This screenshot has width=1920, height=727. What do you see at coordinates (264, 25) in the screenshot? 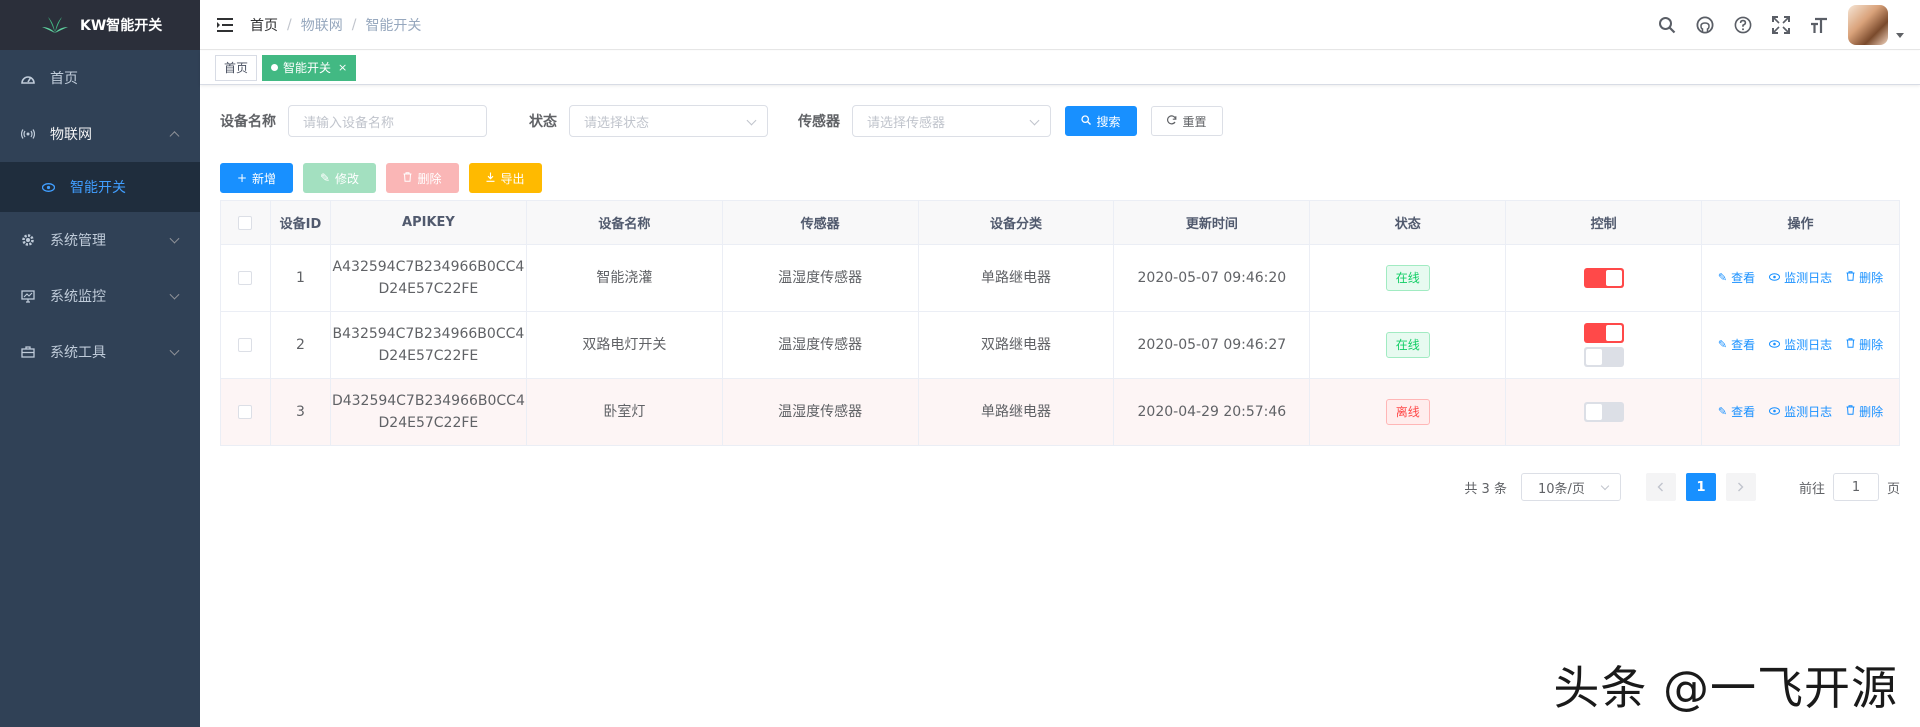
I see `breadcrumb-home: 首页` at bounding box center [264, 25].